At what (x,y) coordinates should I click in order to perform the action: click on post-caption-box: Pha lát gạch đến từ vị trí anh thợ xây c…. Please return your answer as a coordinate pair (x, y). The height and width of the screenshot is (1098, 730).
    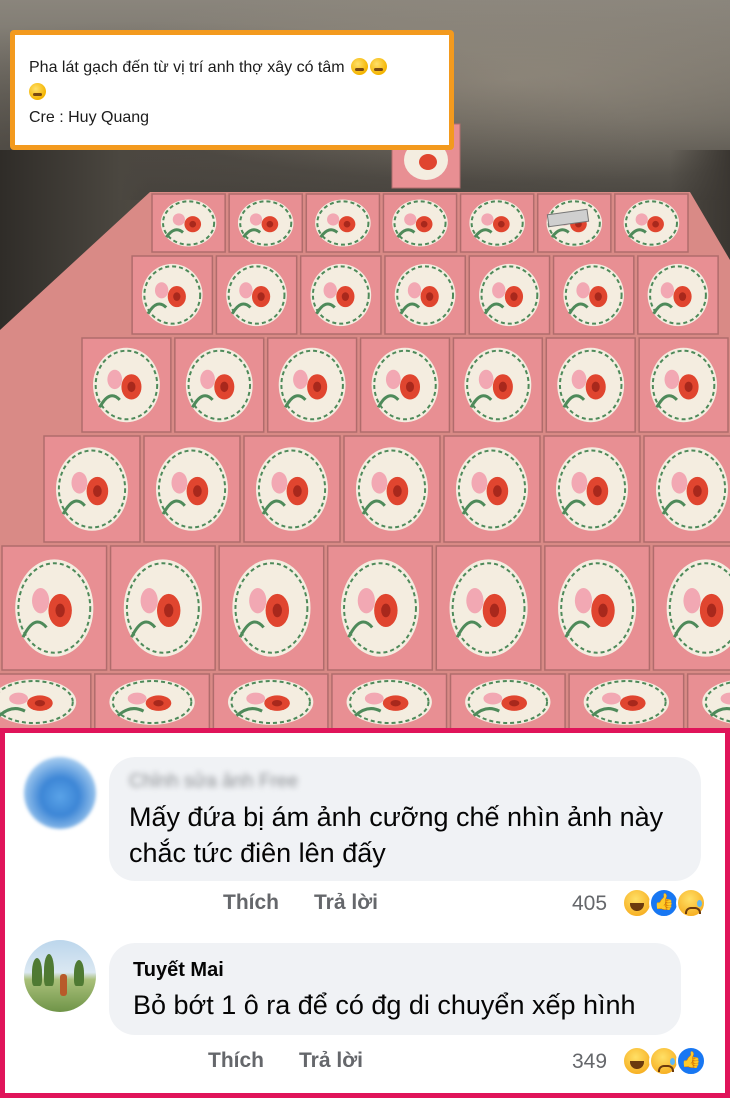
    Looking at the image, I should click on (232, 90).